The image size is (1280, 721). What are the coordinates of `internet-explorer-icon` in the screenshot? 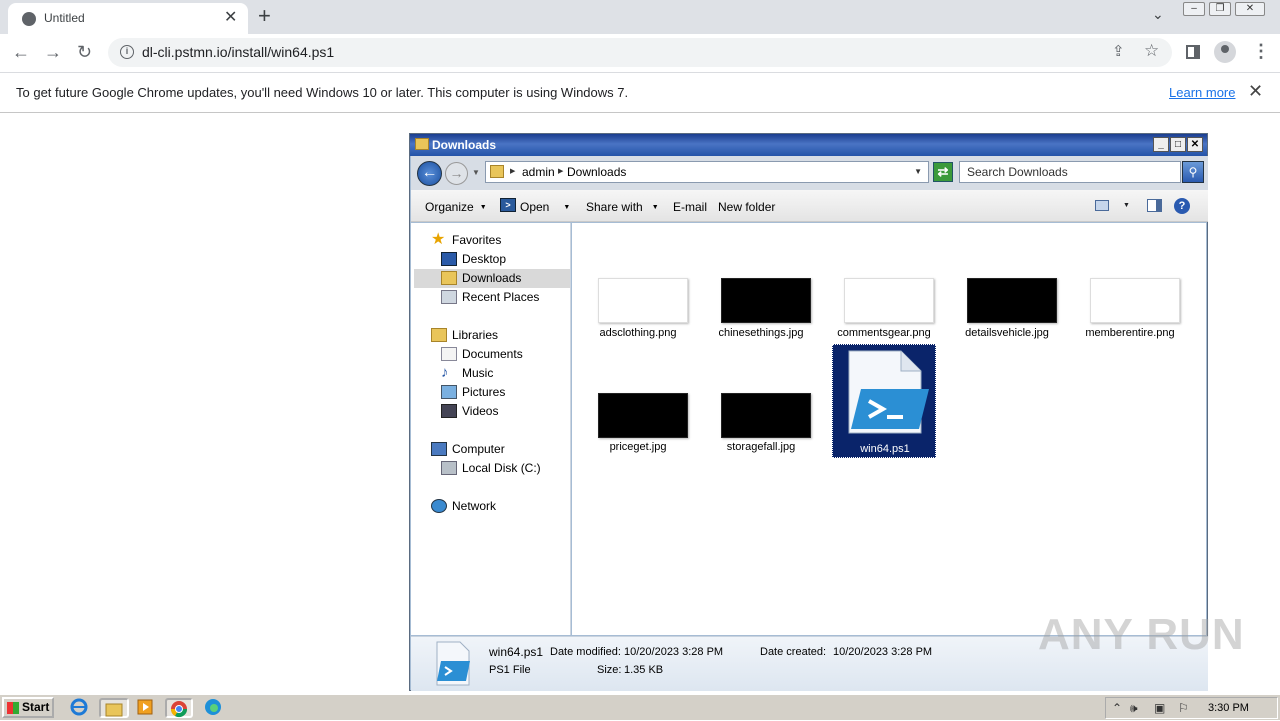 It's located at (81, 708).